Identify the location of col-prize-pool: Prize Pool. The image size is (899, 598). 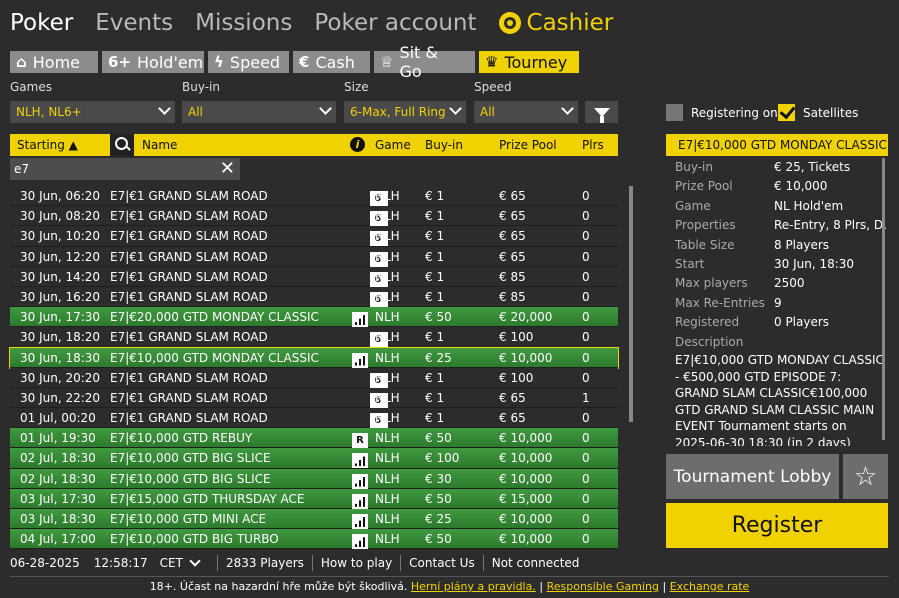
(528, 145).